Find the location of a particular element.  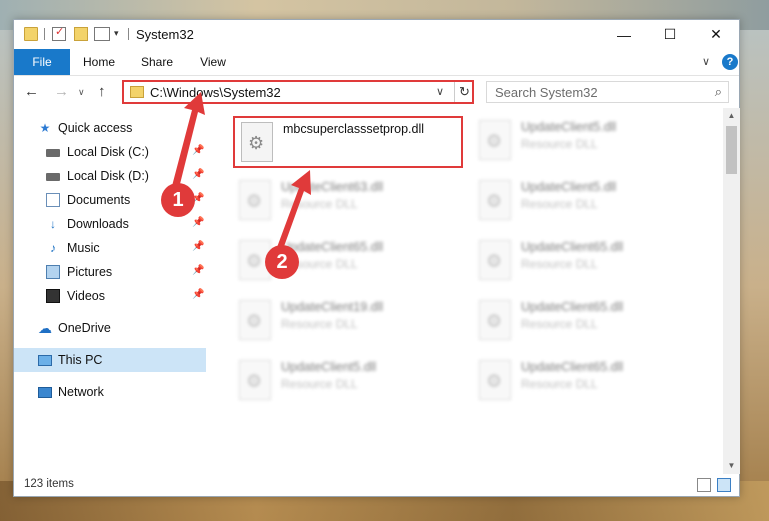

search-icon: ⌕ is located at coordinates (718, 92).